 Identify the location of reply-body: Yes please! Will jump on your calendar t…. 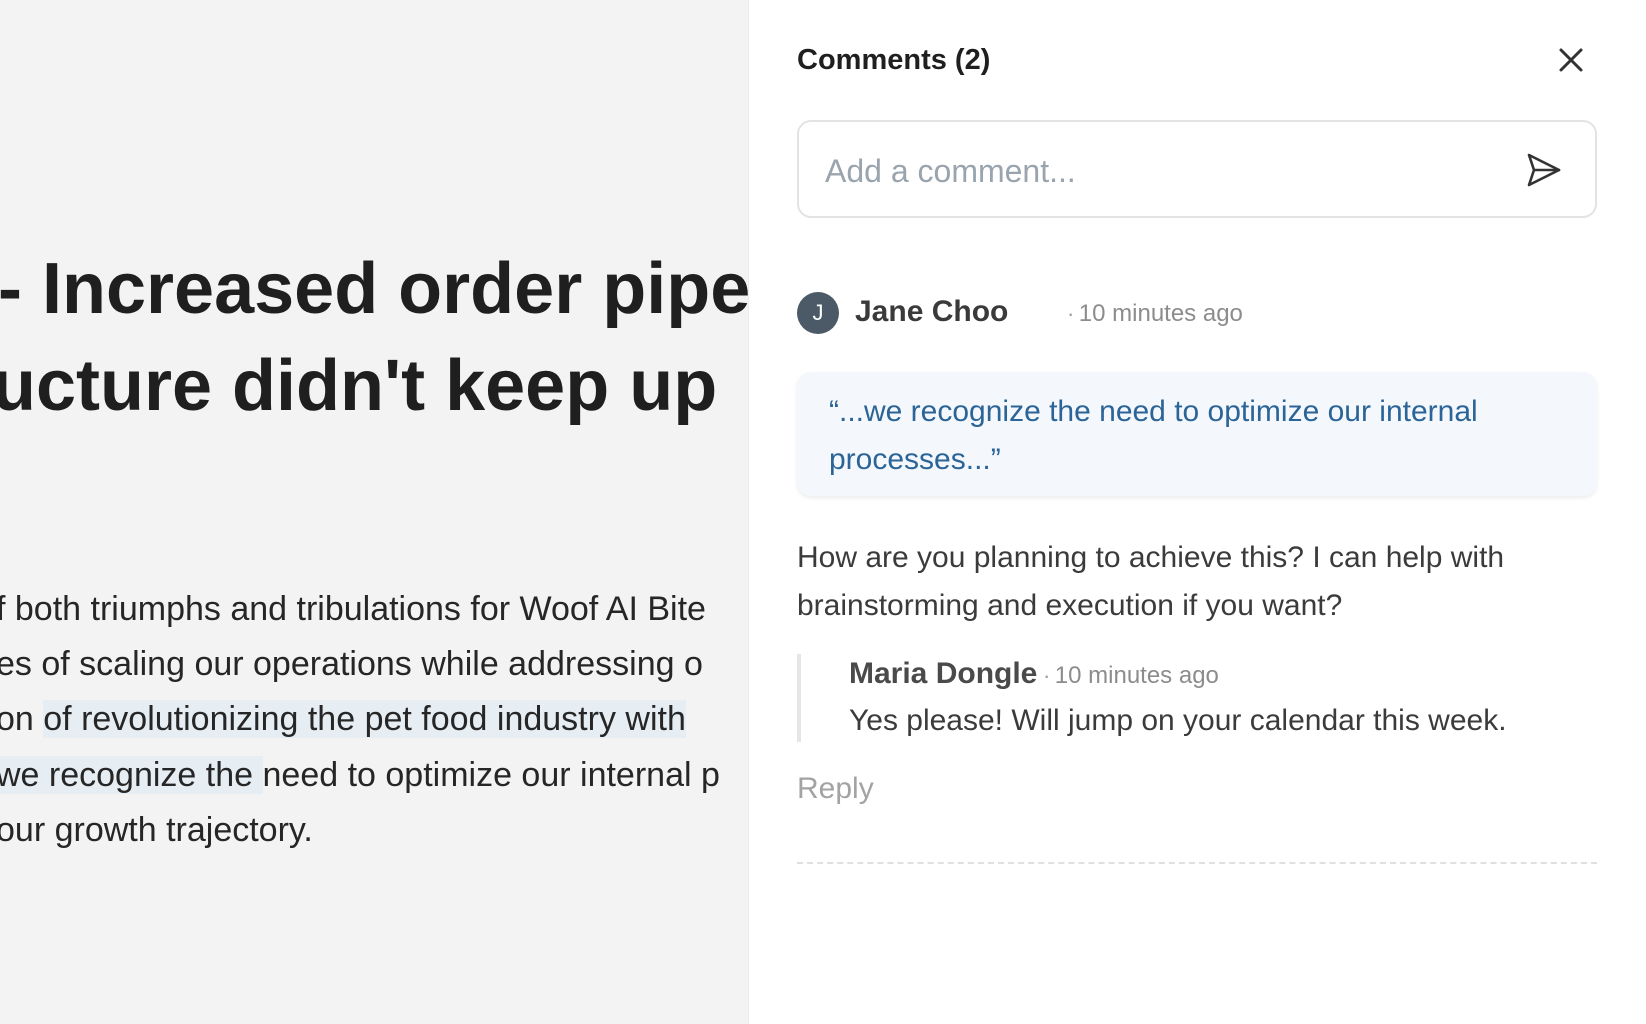
(1178, 720).